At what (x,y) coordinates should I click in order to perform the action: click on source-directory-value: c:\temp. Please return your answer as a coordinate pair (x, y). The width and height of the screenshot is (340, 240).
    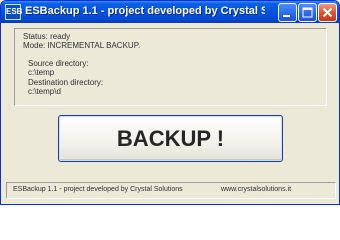
    Looking at the image, I should click on (41, 72).